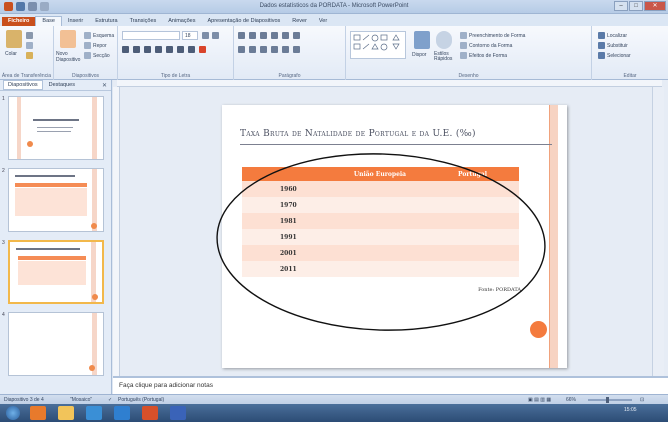 The image size is (668, 422). Describe the element at coordinates (29, 35) in the screenshot. I see `cut-button` at that location.